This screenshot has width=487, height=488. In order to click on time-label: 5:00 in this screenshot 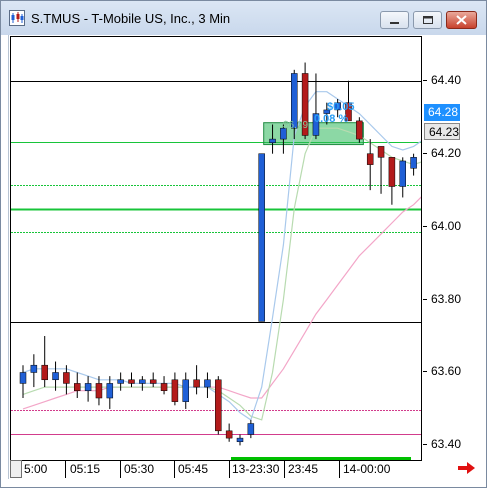, I will do `click(36, 469)`.